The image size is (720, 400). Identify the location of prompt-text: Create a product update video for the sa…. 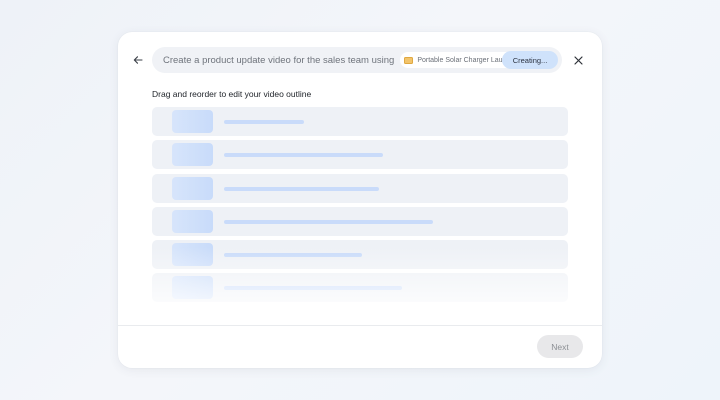
(279, 60).